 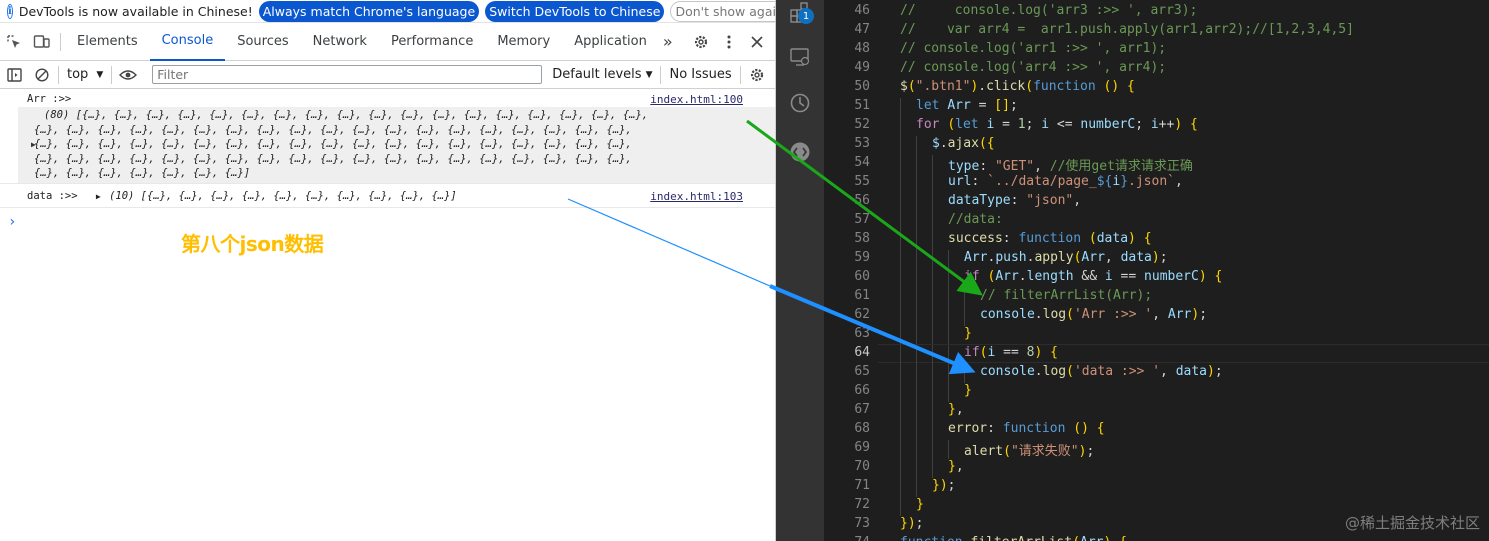 I want to click on code-line: success: function (data) {, so click(x=1050, y=238).